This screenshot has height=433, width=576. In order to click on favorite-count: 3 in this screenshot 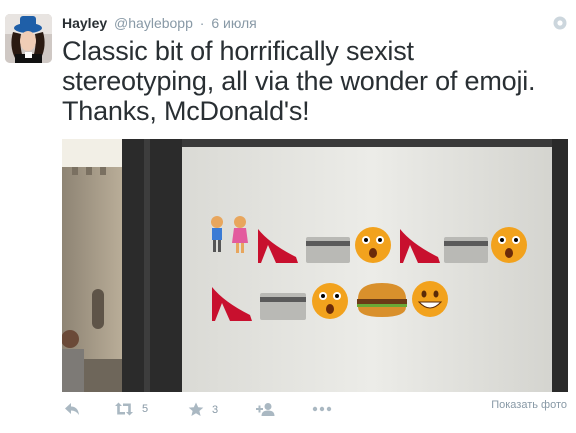, I will do `click(215, 409)`.